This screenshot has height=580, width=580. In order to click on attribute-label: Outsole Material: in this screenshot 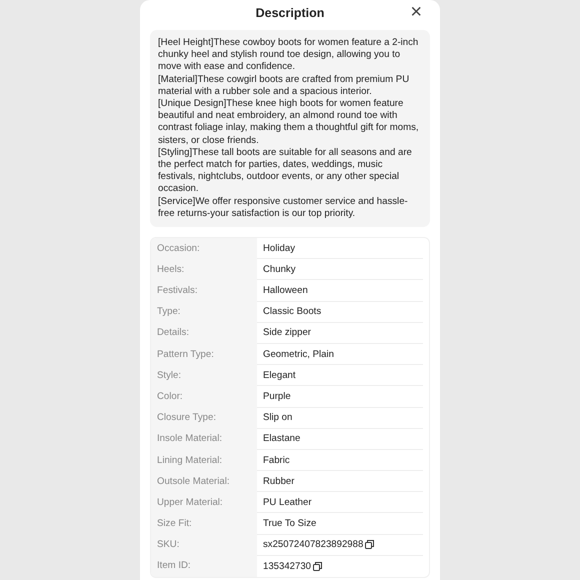, I will do `click(204, 481)`.